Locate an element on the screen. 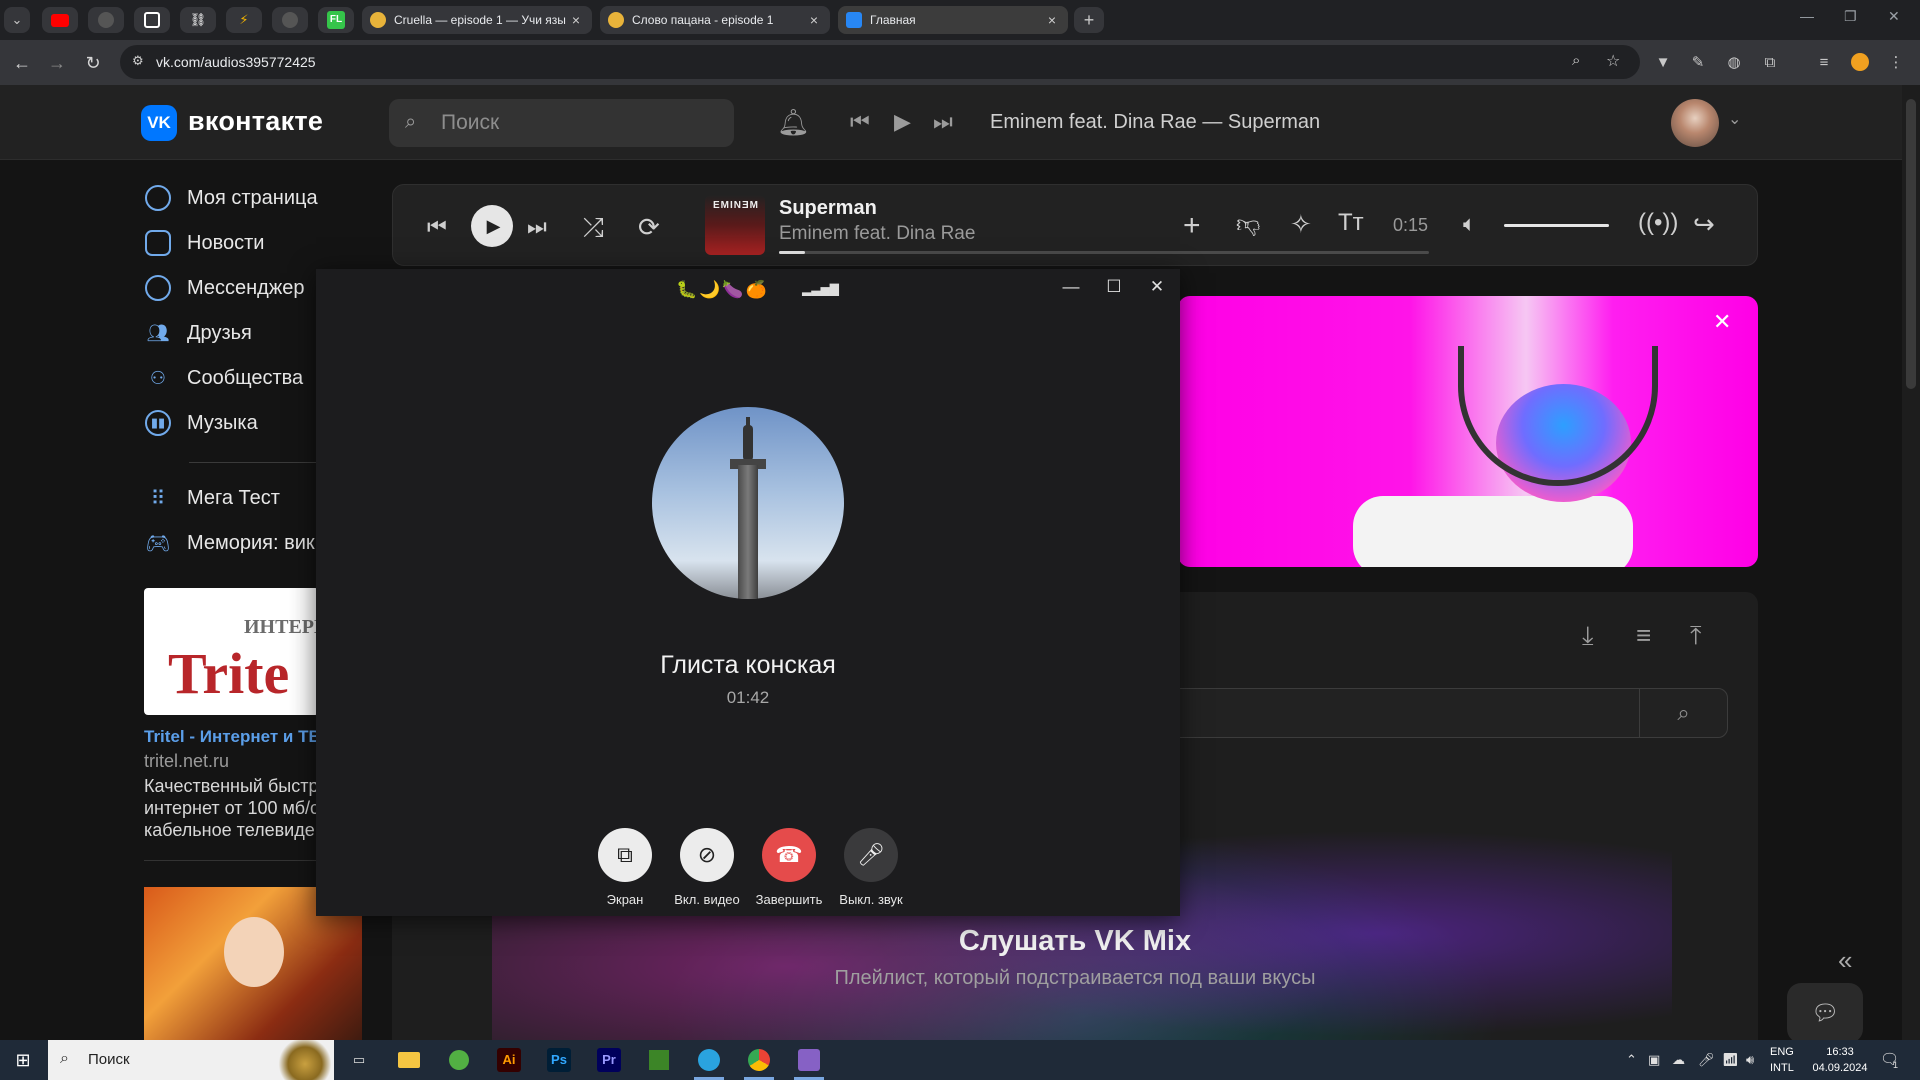  sidebar-item-messenger: Мессенджер is located at coordinates (224, 288).